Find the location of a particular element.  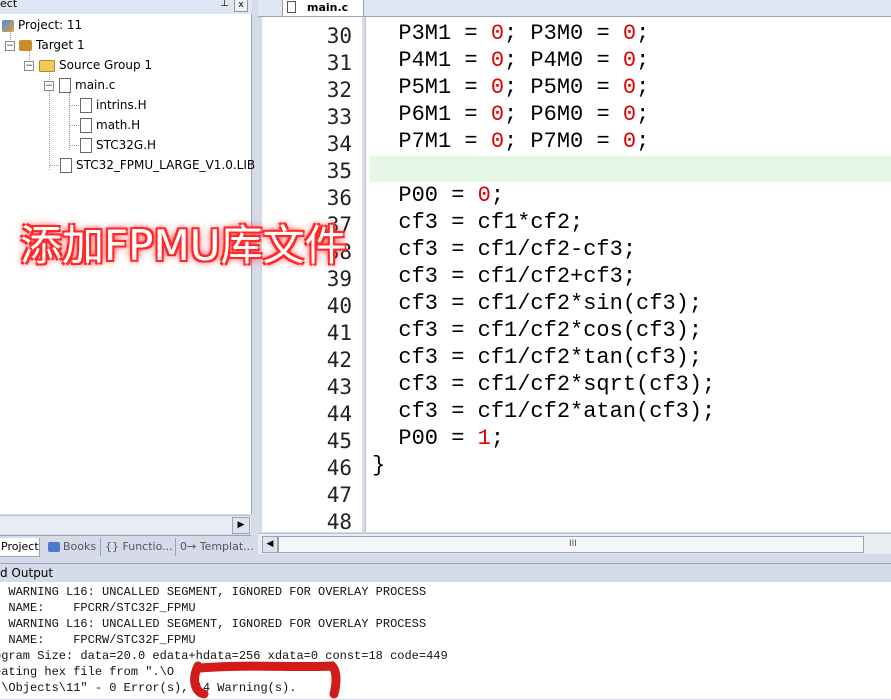

line-number: 43 is located at coordinates (339, 387).